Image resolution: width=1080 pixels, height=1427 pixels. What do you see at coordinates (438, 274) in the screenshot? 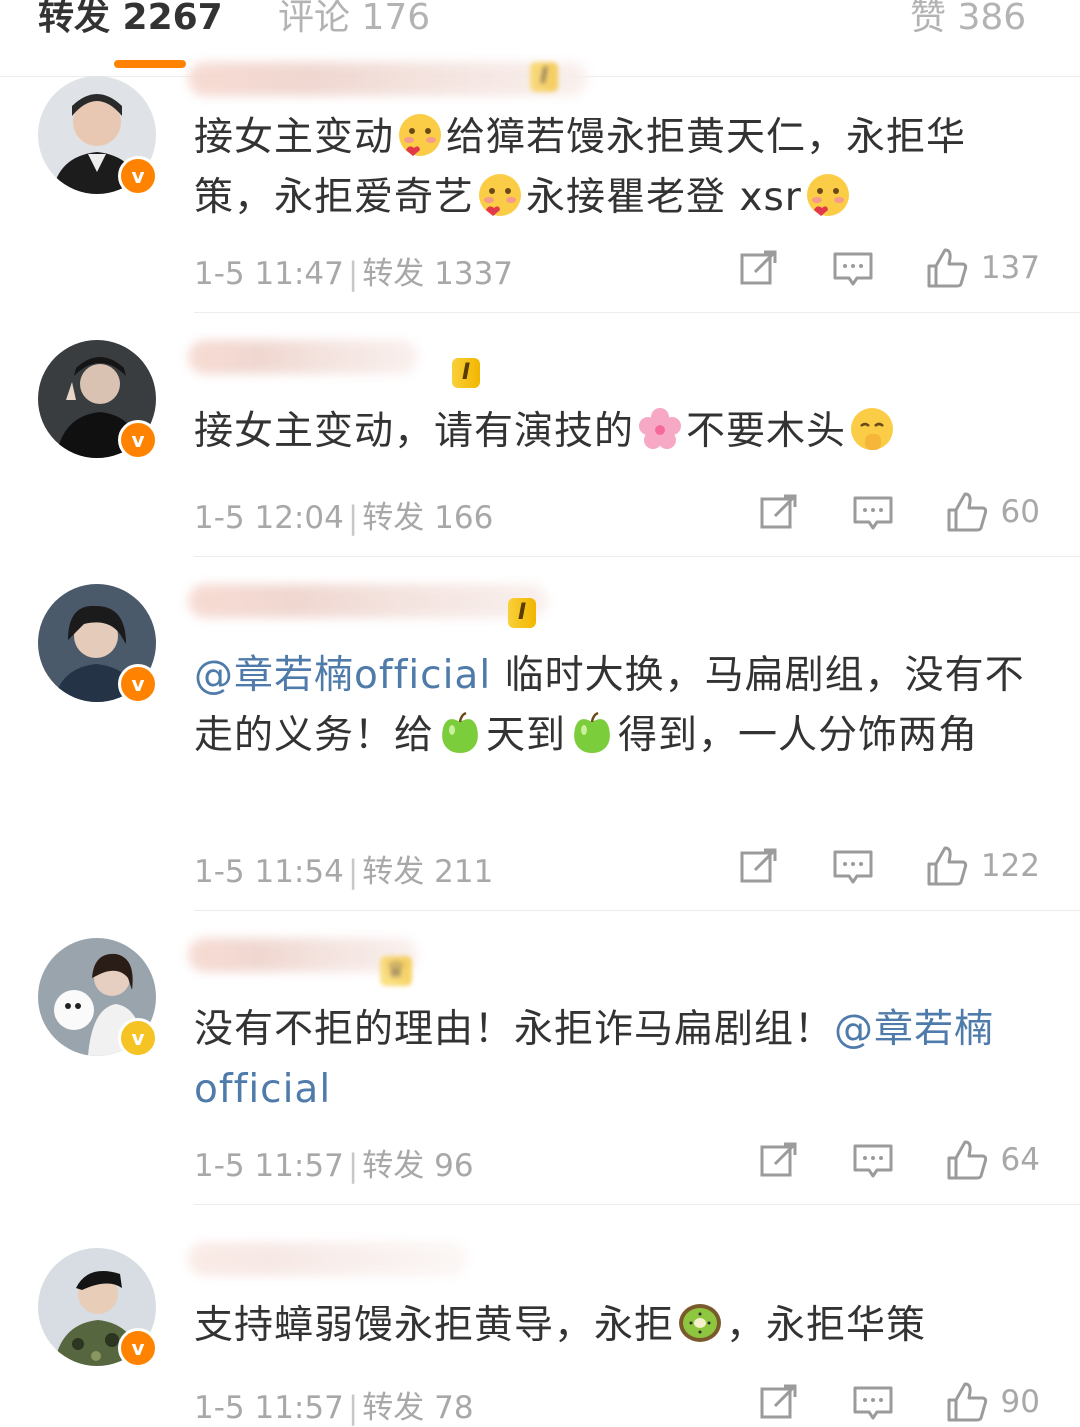
I see `repost-count: 转发 1337` at bounding box center [438, 274].